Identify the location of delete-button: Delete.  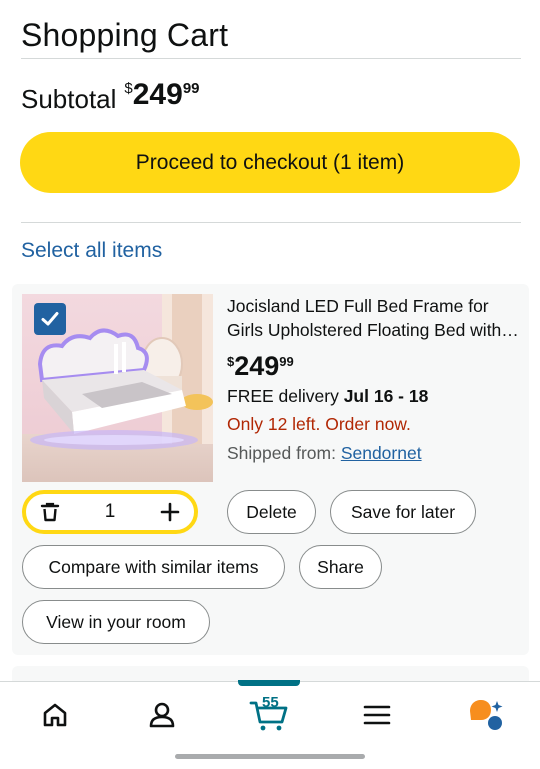
(271, 512).